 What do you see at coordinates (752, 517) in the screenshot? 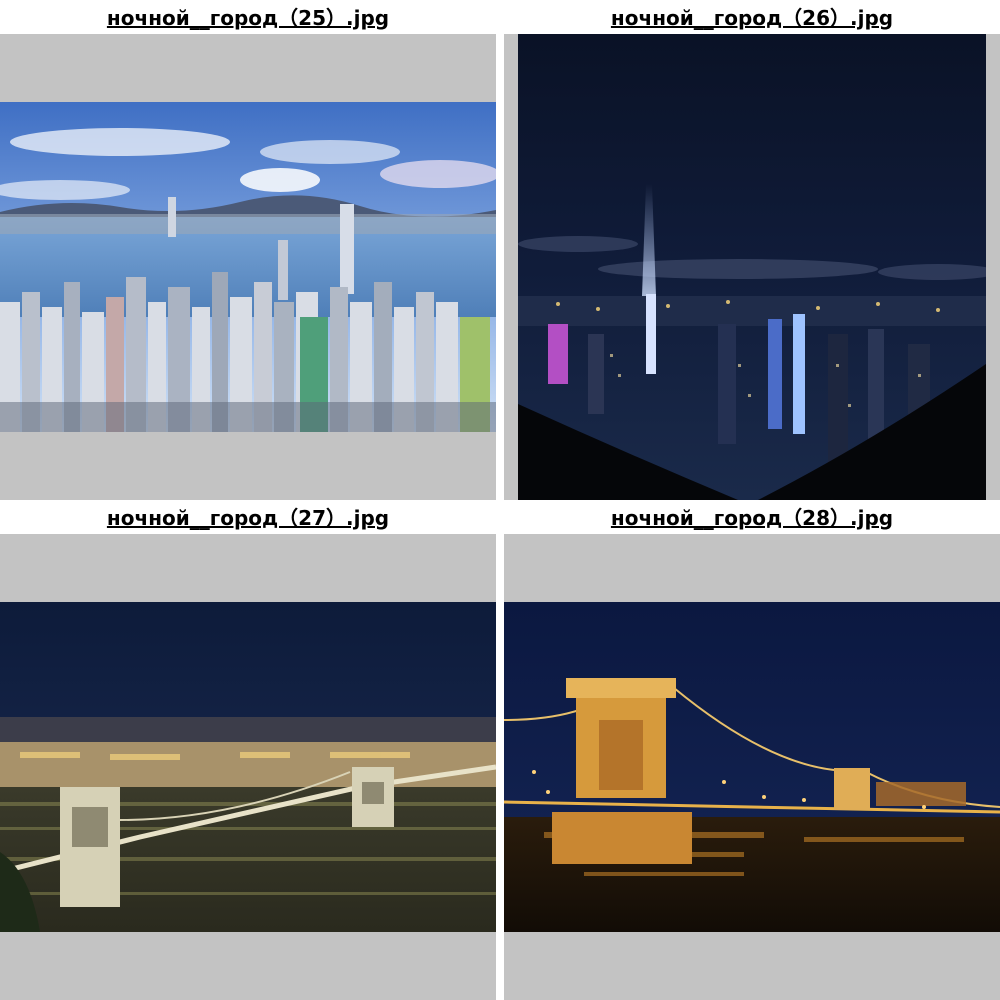
I see `thumbnail-filename: ночной__город（28）.jpg` at bounding box center [752, 517].